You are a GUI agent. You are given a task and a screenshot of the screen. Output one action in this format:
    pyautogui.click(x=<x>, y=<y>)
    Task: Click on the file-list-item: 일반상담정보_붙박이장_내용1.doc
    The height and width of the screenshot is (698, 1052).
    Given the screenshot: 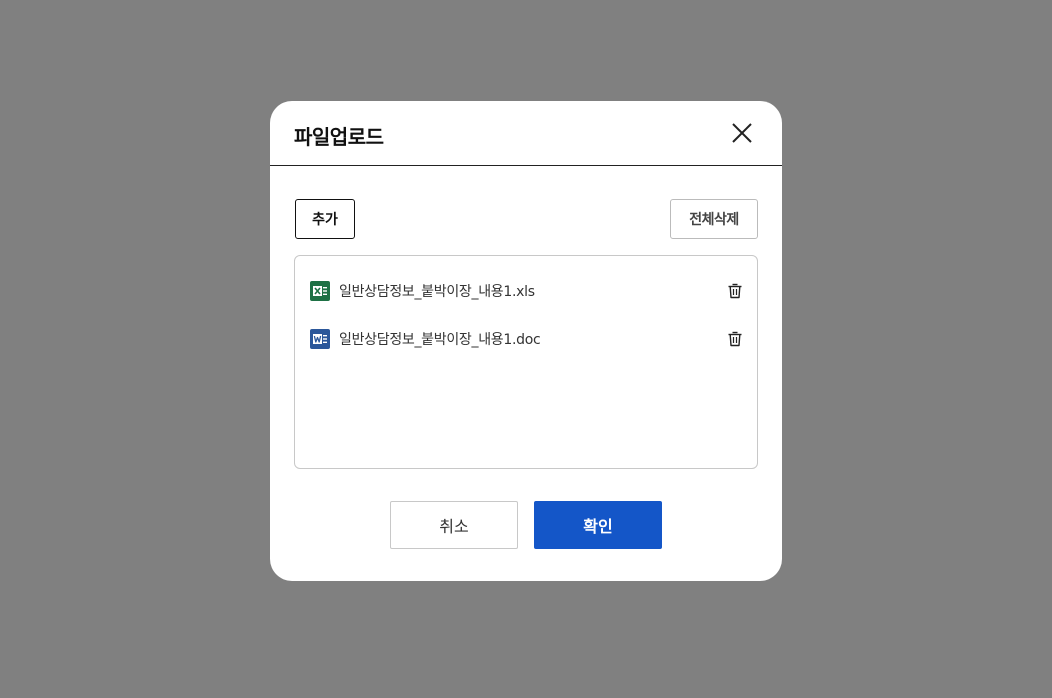 What is the action you would take?
    pyautogui.click(x=527, y=339)
    